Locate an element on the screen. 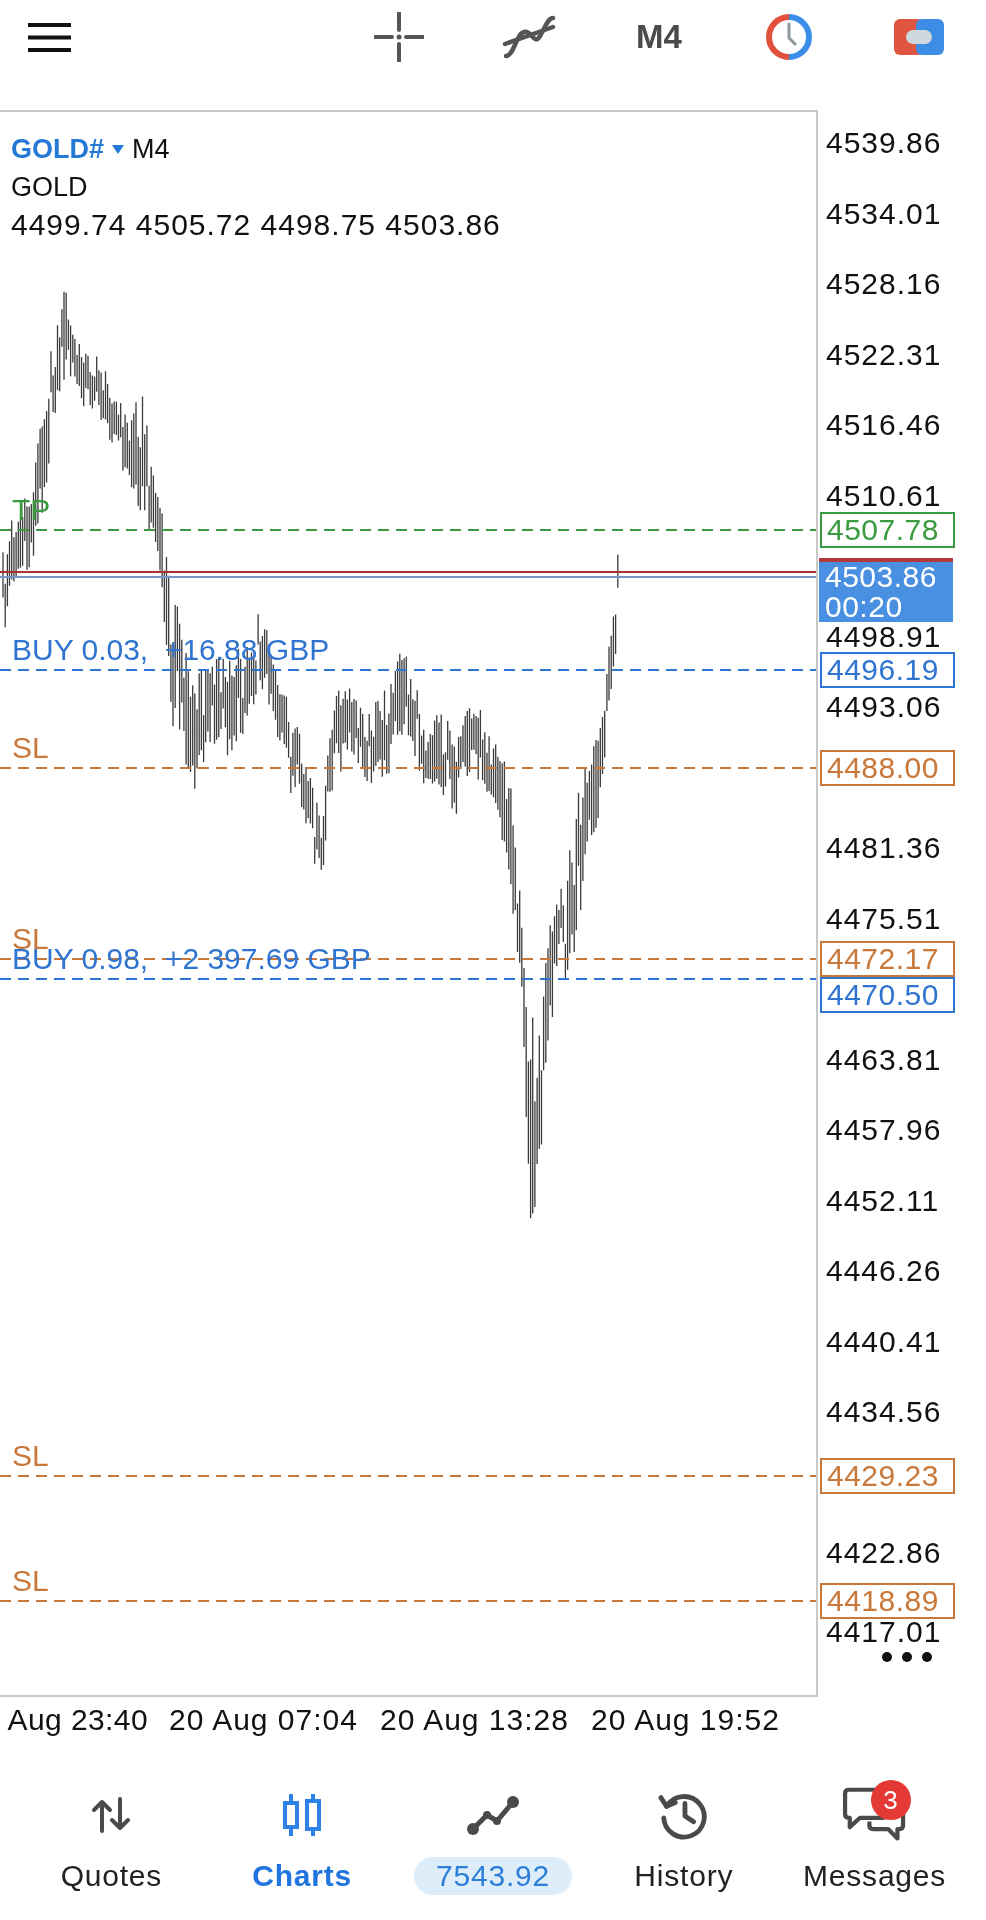  price-tag: 4488.00 is located at coordinates (887, 768).